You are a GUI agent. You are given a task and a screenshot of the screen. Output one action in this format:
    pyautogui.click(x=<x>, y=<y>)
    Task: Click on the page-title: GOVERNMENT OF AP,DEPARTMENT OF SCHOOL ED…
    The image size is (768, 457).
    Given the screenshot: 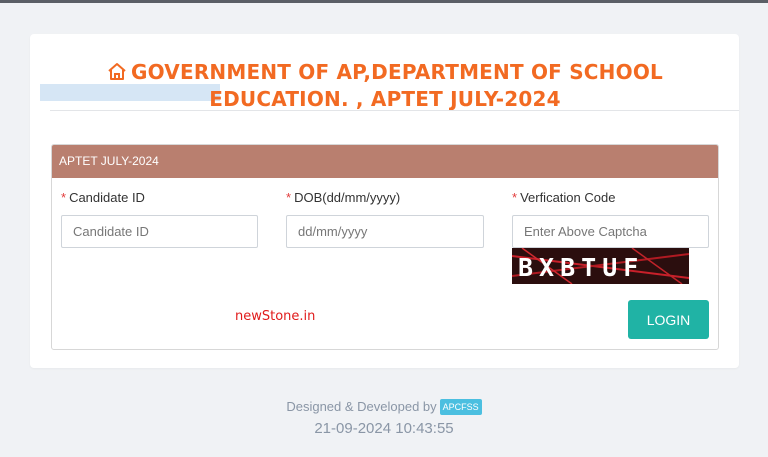 What is the action you would take?
    pyautogui.click(x=385, y=85)
    